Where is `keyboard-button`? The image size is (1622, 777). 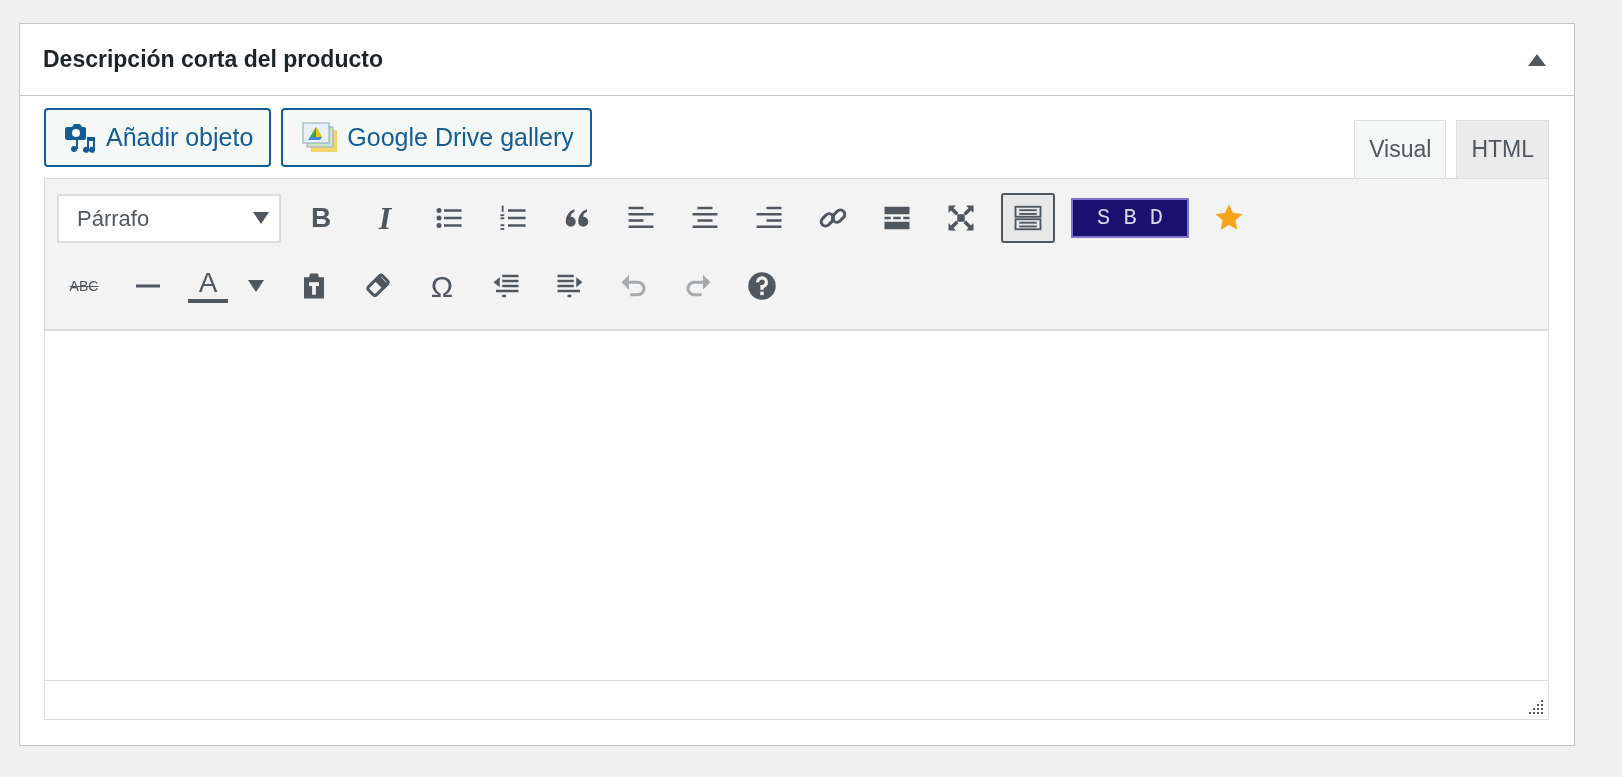 keyboard-button is located at coordinates (1028, 218).